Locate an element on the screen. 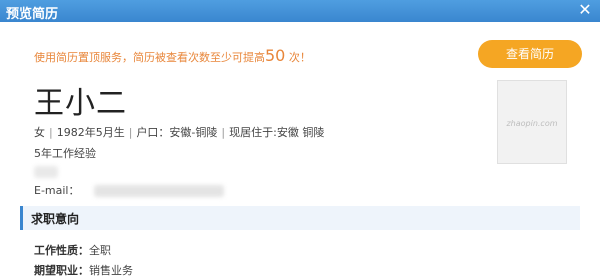 The image size is (600, 276). photo-watermark: zhaopin.com is located at coordinates (532, 123).